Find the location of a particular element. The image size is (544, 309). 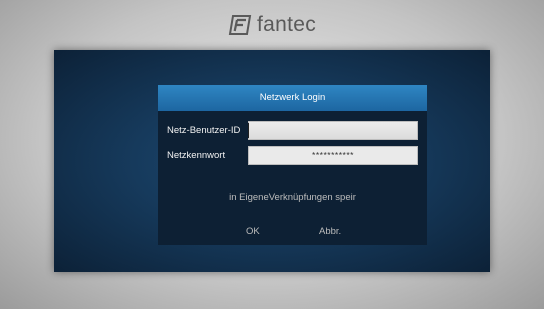

brand-name: fantec is located at coordinates (286, 24).